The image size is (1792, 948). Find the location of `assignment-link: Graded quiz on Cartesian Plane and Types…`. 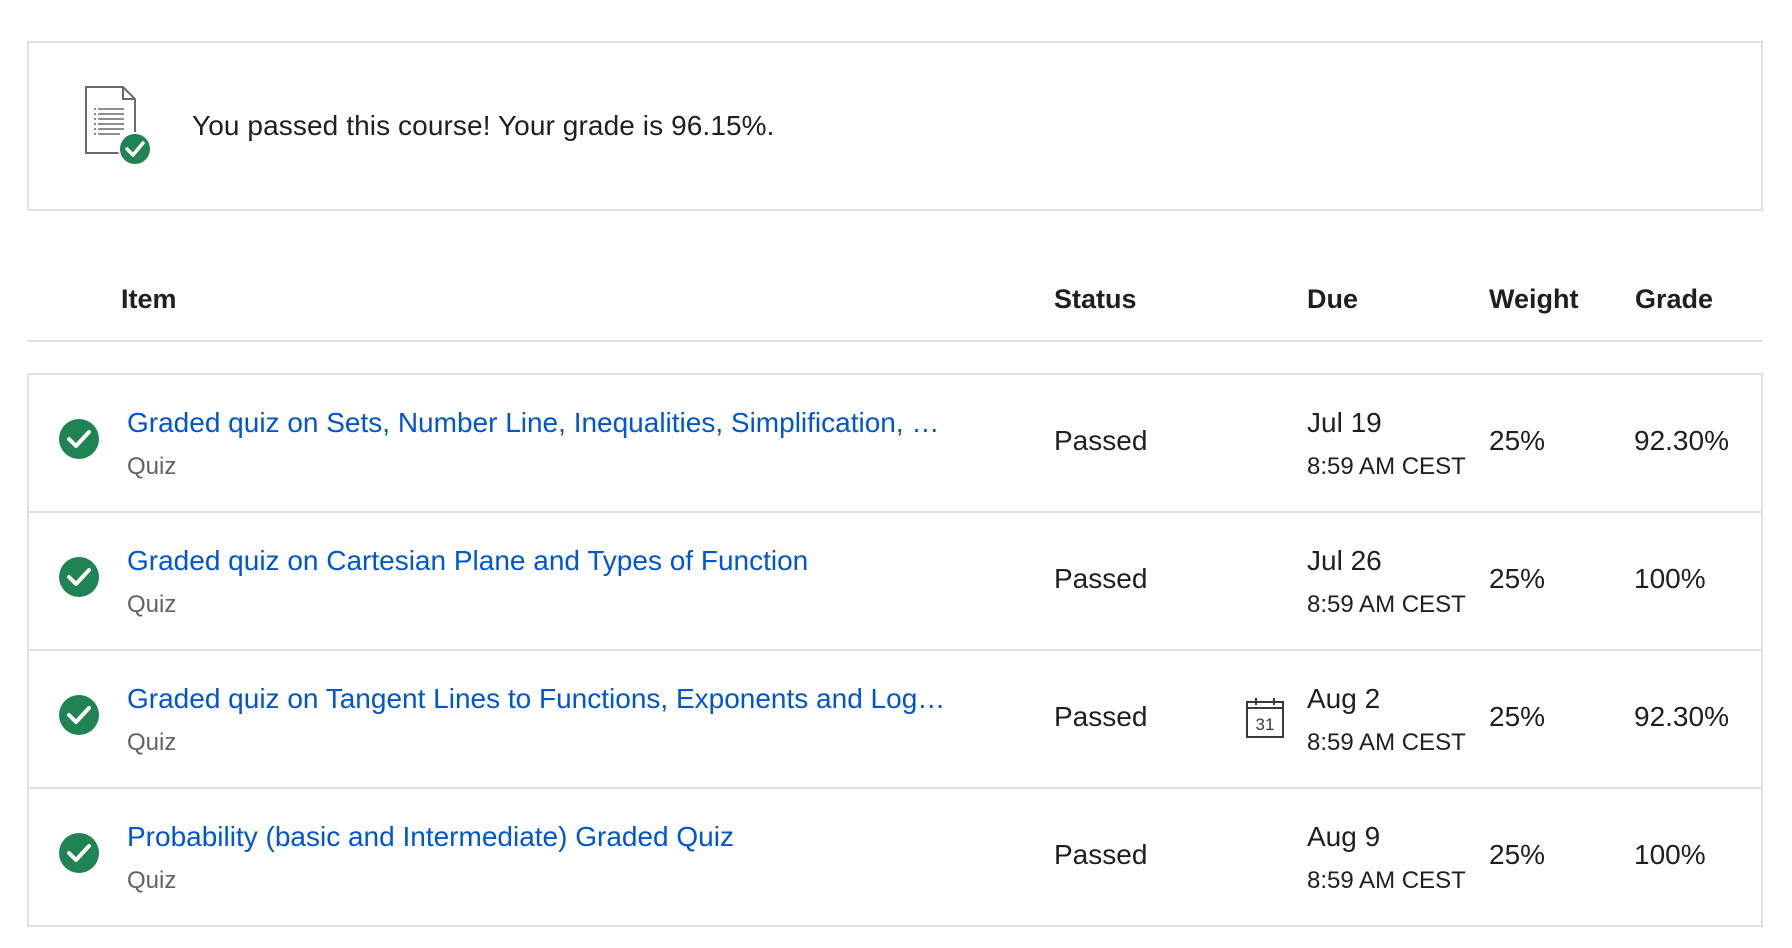

assignment-link: Graded quiz on Cartesian Plane and Types… is located at coordinates (467, 561).